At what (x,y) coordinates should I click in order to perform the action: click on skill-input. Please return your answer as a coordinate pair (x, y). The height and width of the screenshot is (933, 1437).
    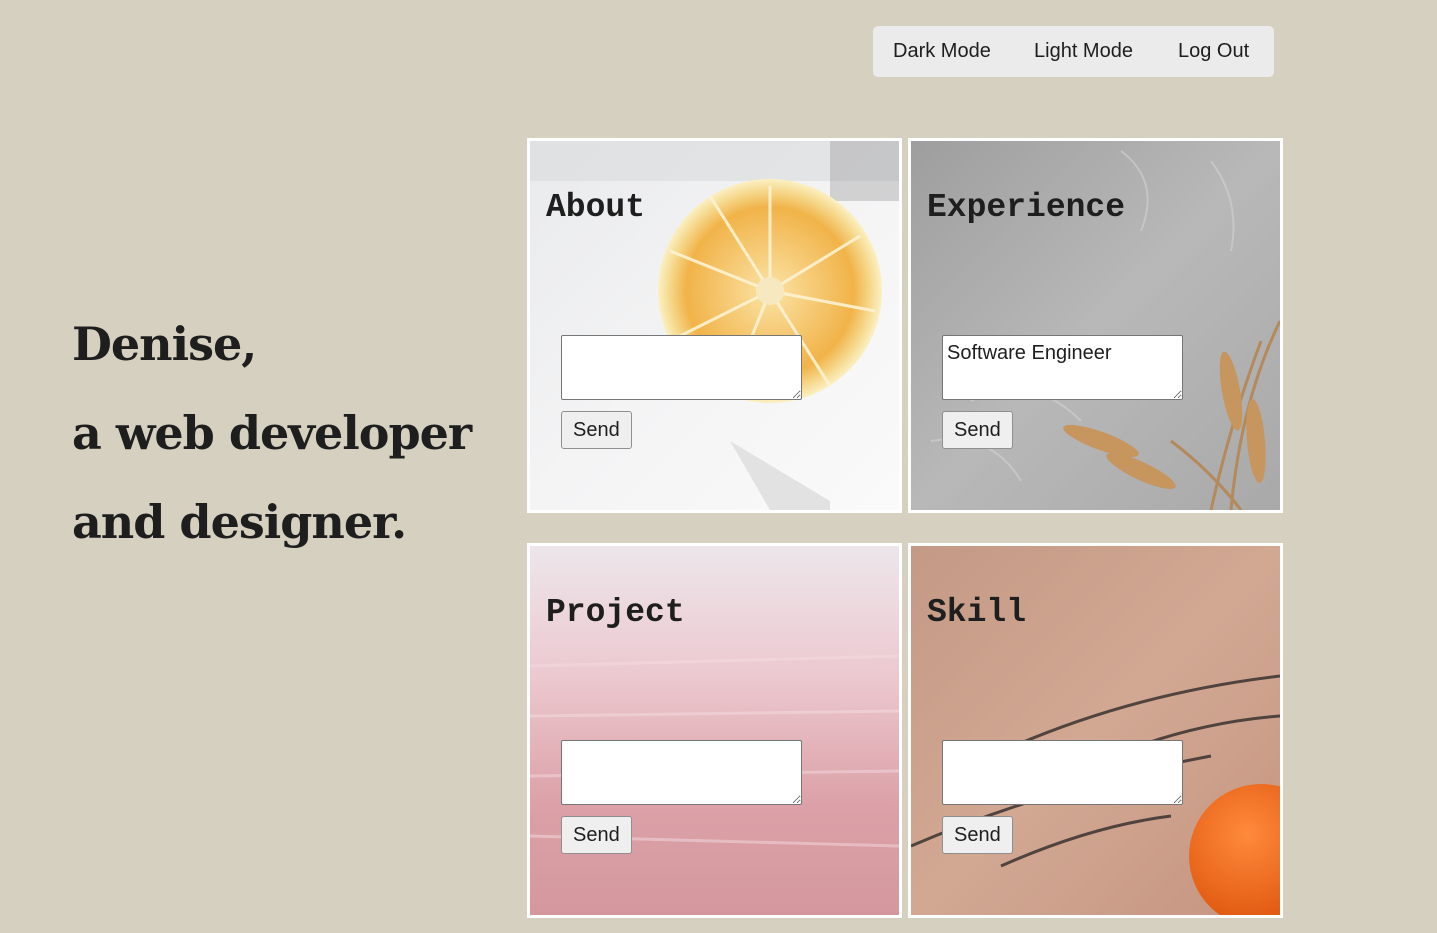
    Looking at the image, I should click on (1062, 772).